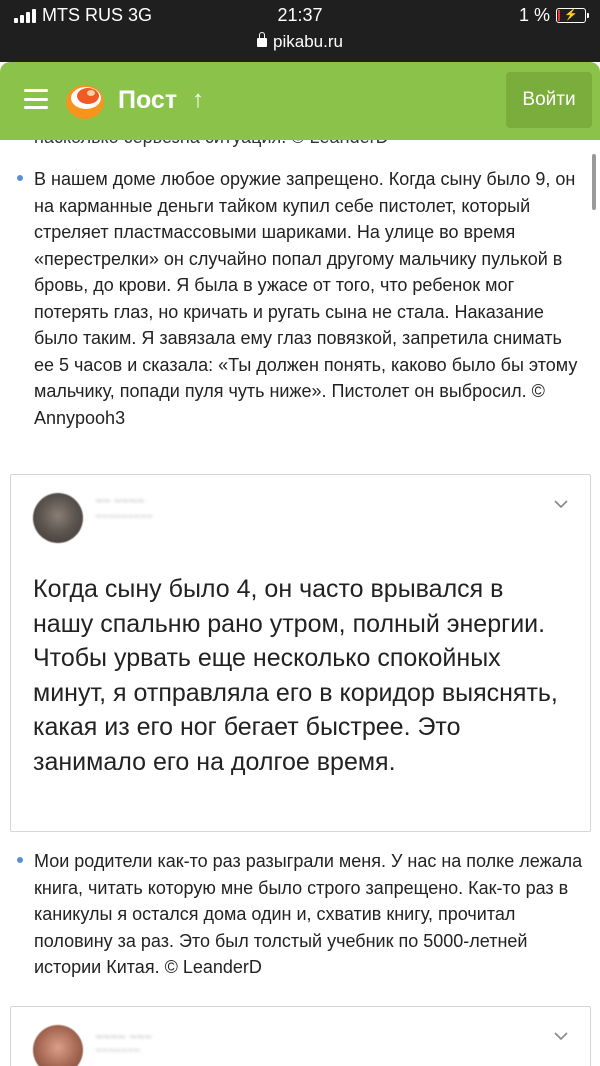  What do you see at coordinates (124, 517) in the screenshot?
I see `author-handle-blurred: ~~~~~~~~~` at bounding box center [124, 517].